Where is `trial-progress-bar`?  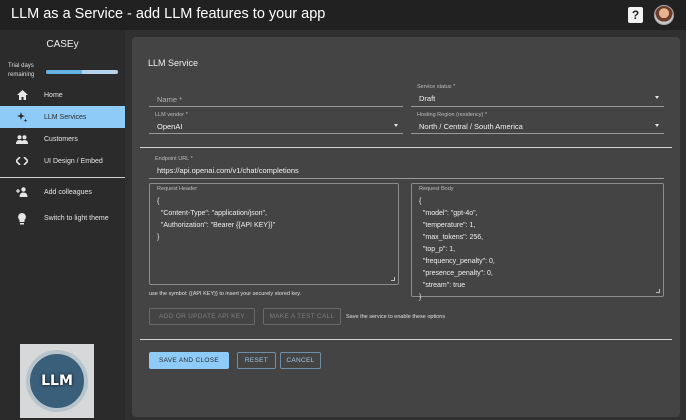 trial-progress-bar is located at coordinates (82, 72).